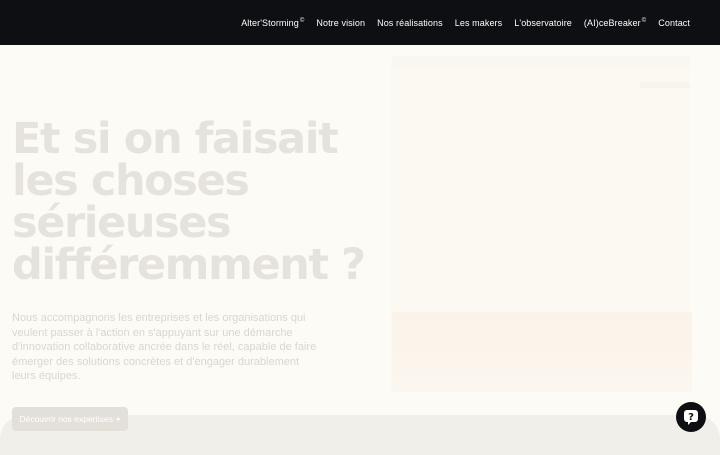  I want to click on faded-card-placeholder, so click(542, 352).